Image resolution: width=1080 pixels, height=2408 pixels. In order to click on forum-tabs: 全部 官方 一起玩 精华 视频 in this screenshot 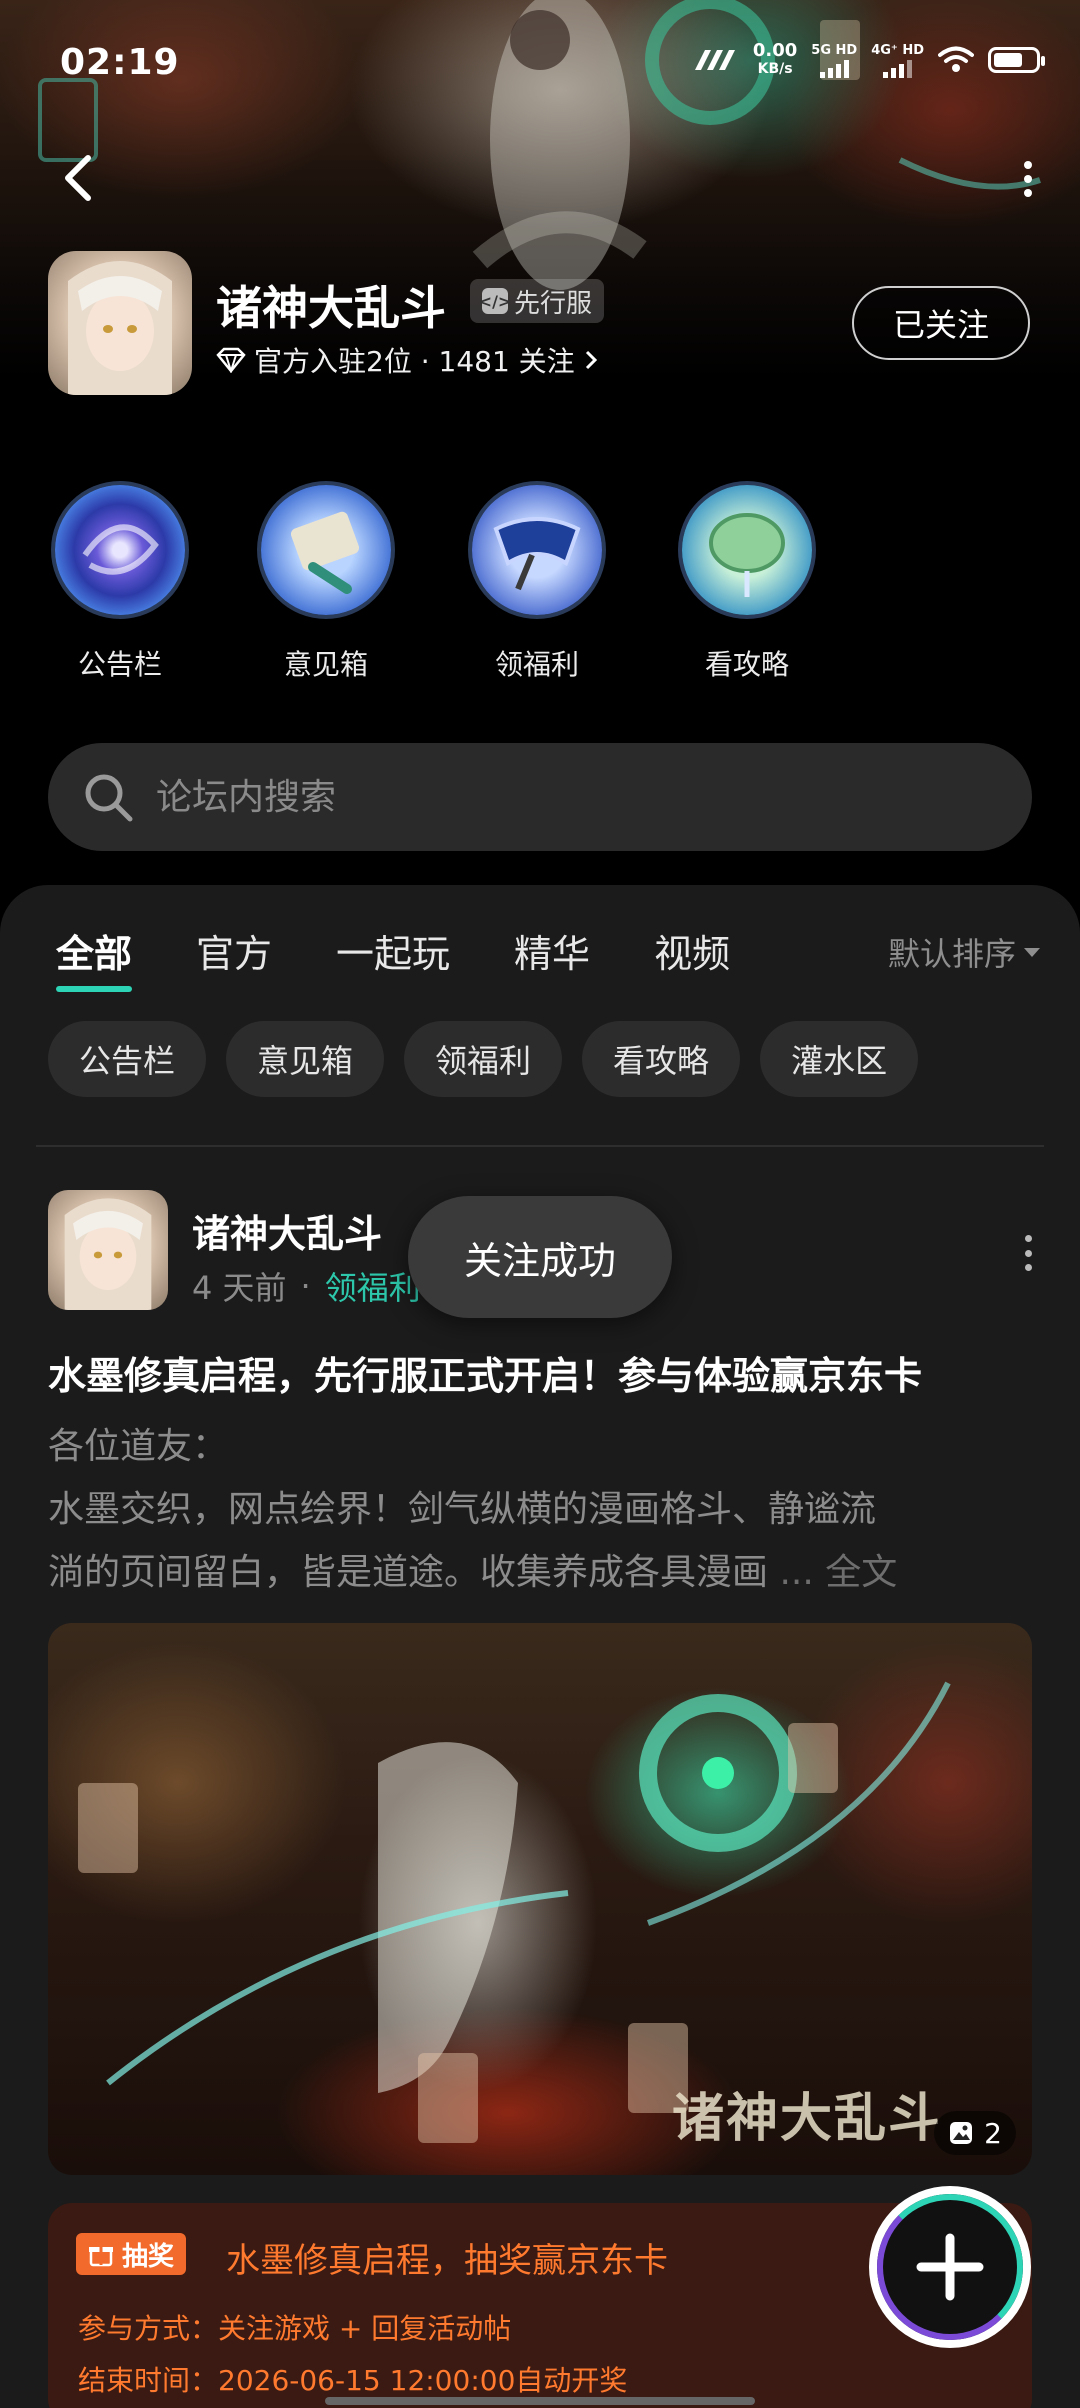, I will do `click(425, 957)`.